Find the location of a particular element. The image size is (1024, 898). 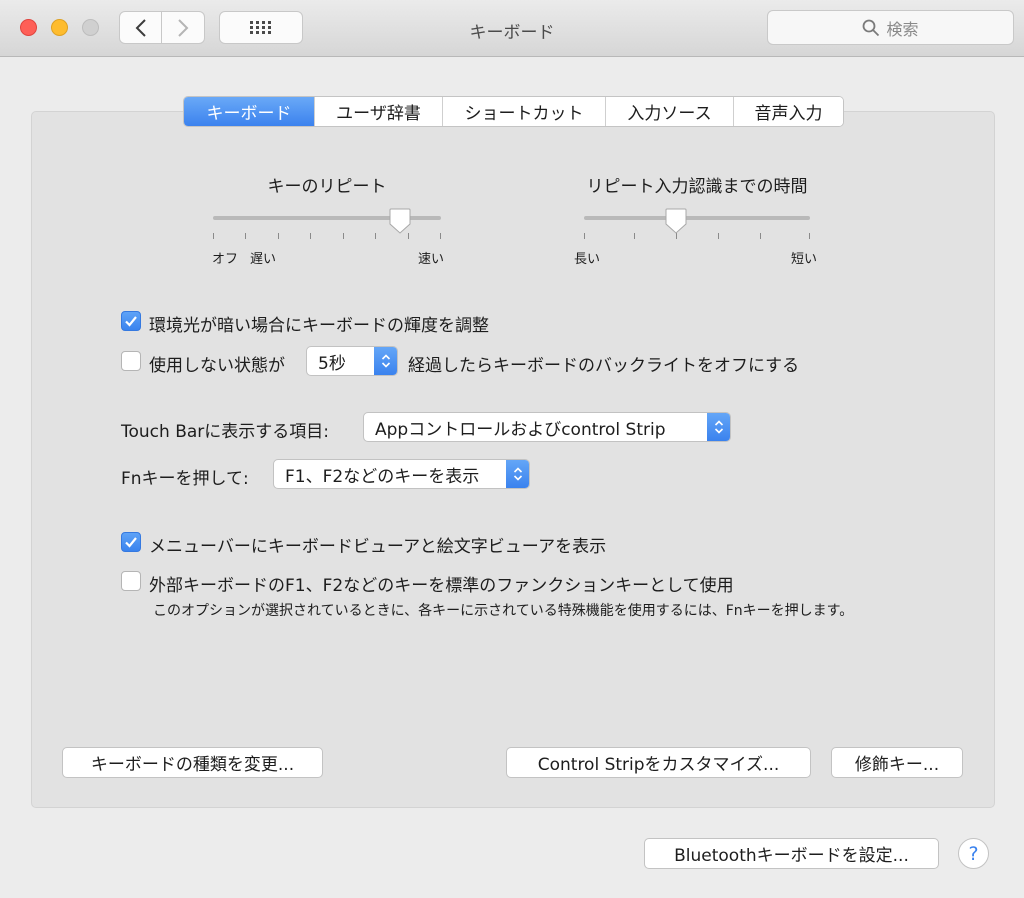

touchbar-value: Appコントロールおよびcontrol Strip is located at coordinates (520, 429).